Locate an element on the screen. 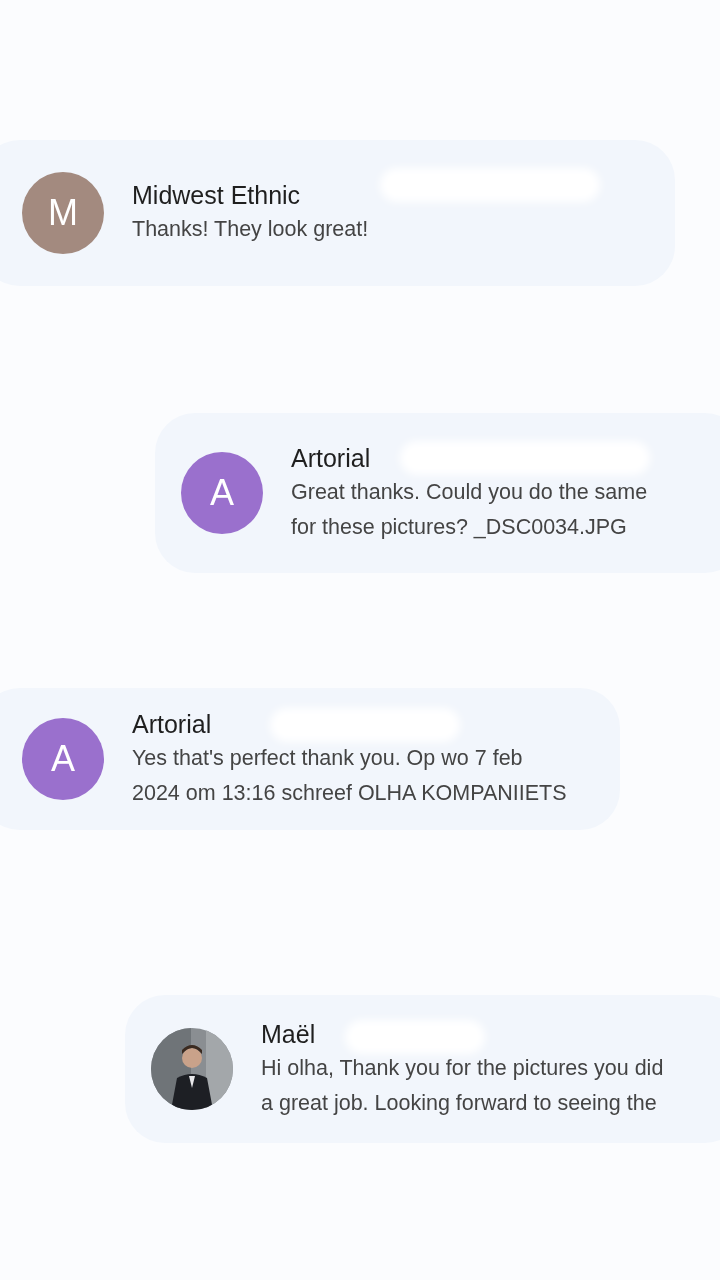 This screenshot has height=1280, width=720. message-preview: for these pictures? _DSC0034.JPG is located at coordinates (459, 527).